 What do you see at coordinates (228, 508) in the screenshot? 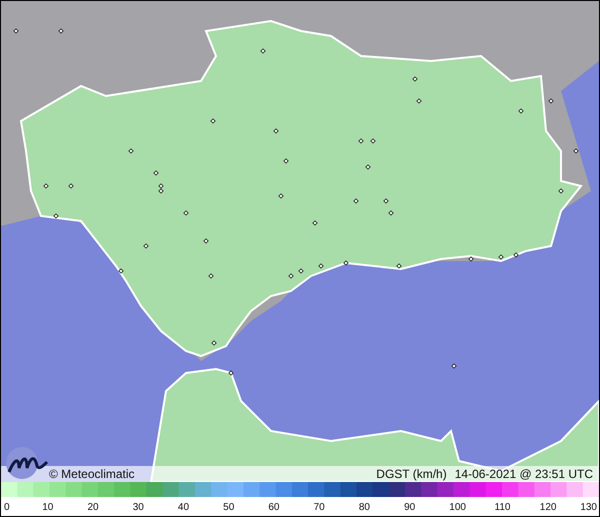
I see `scale-tick-label: 50` at bounding box center [228, 508].